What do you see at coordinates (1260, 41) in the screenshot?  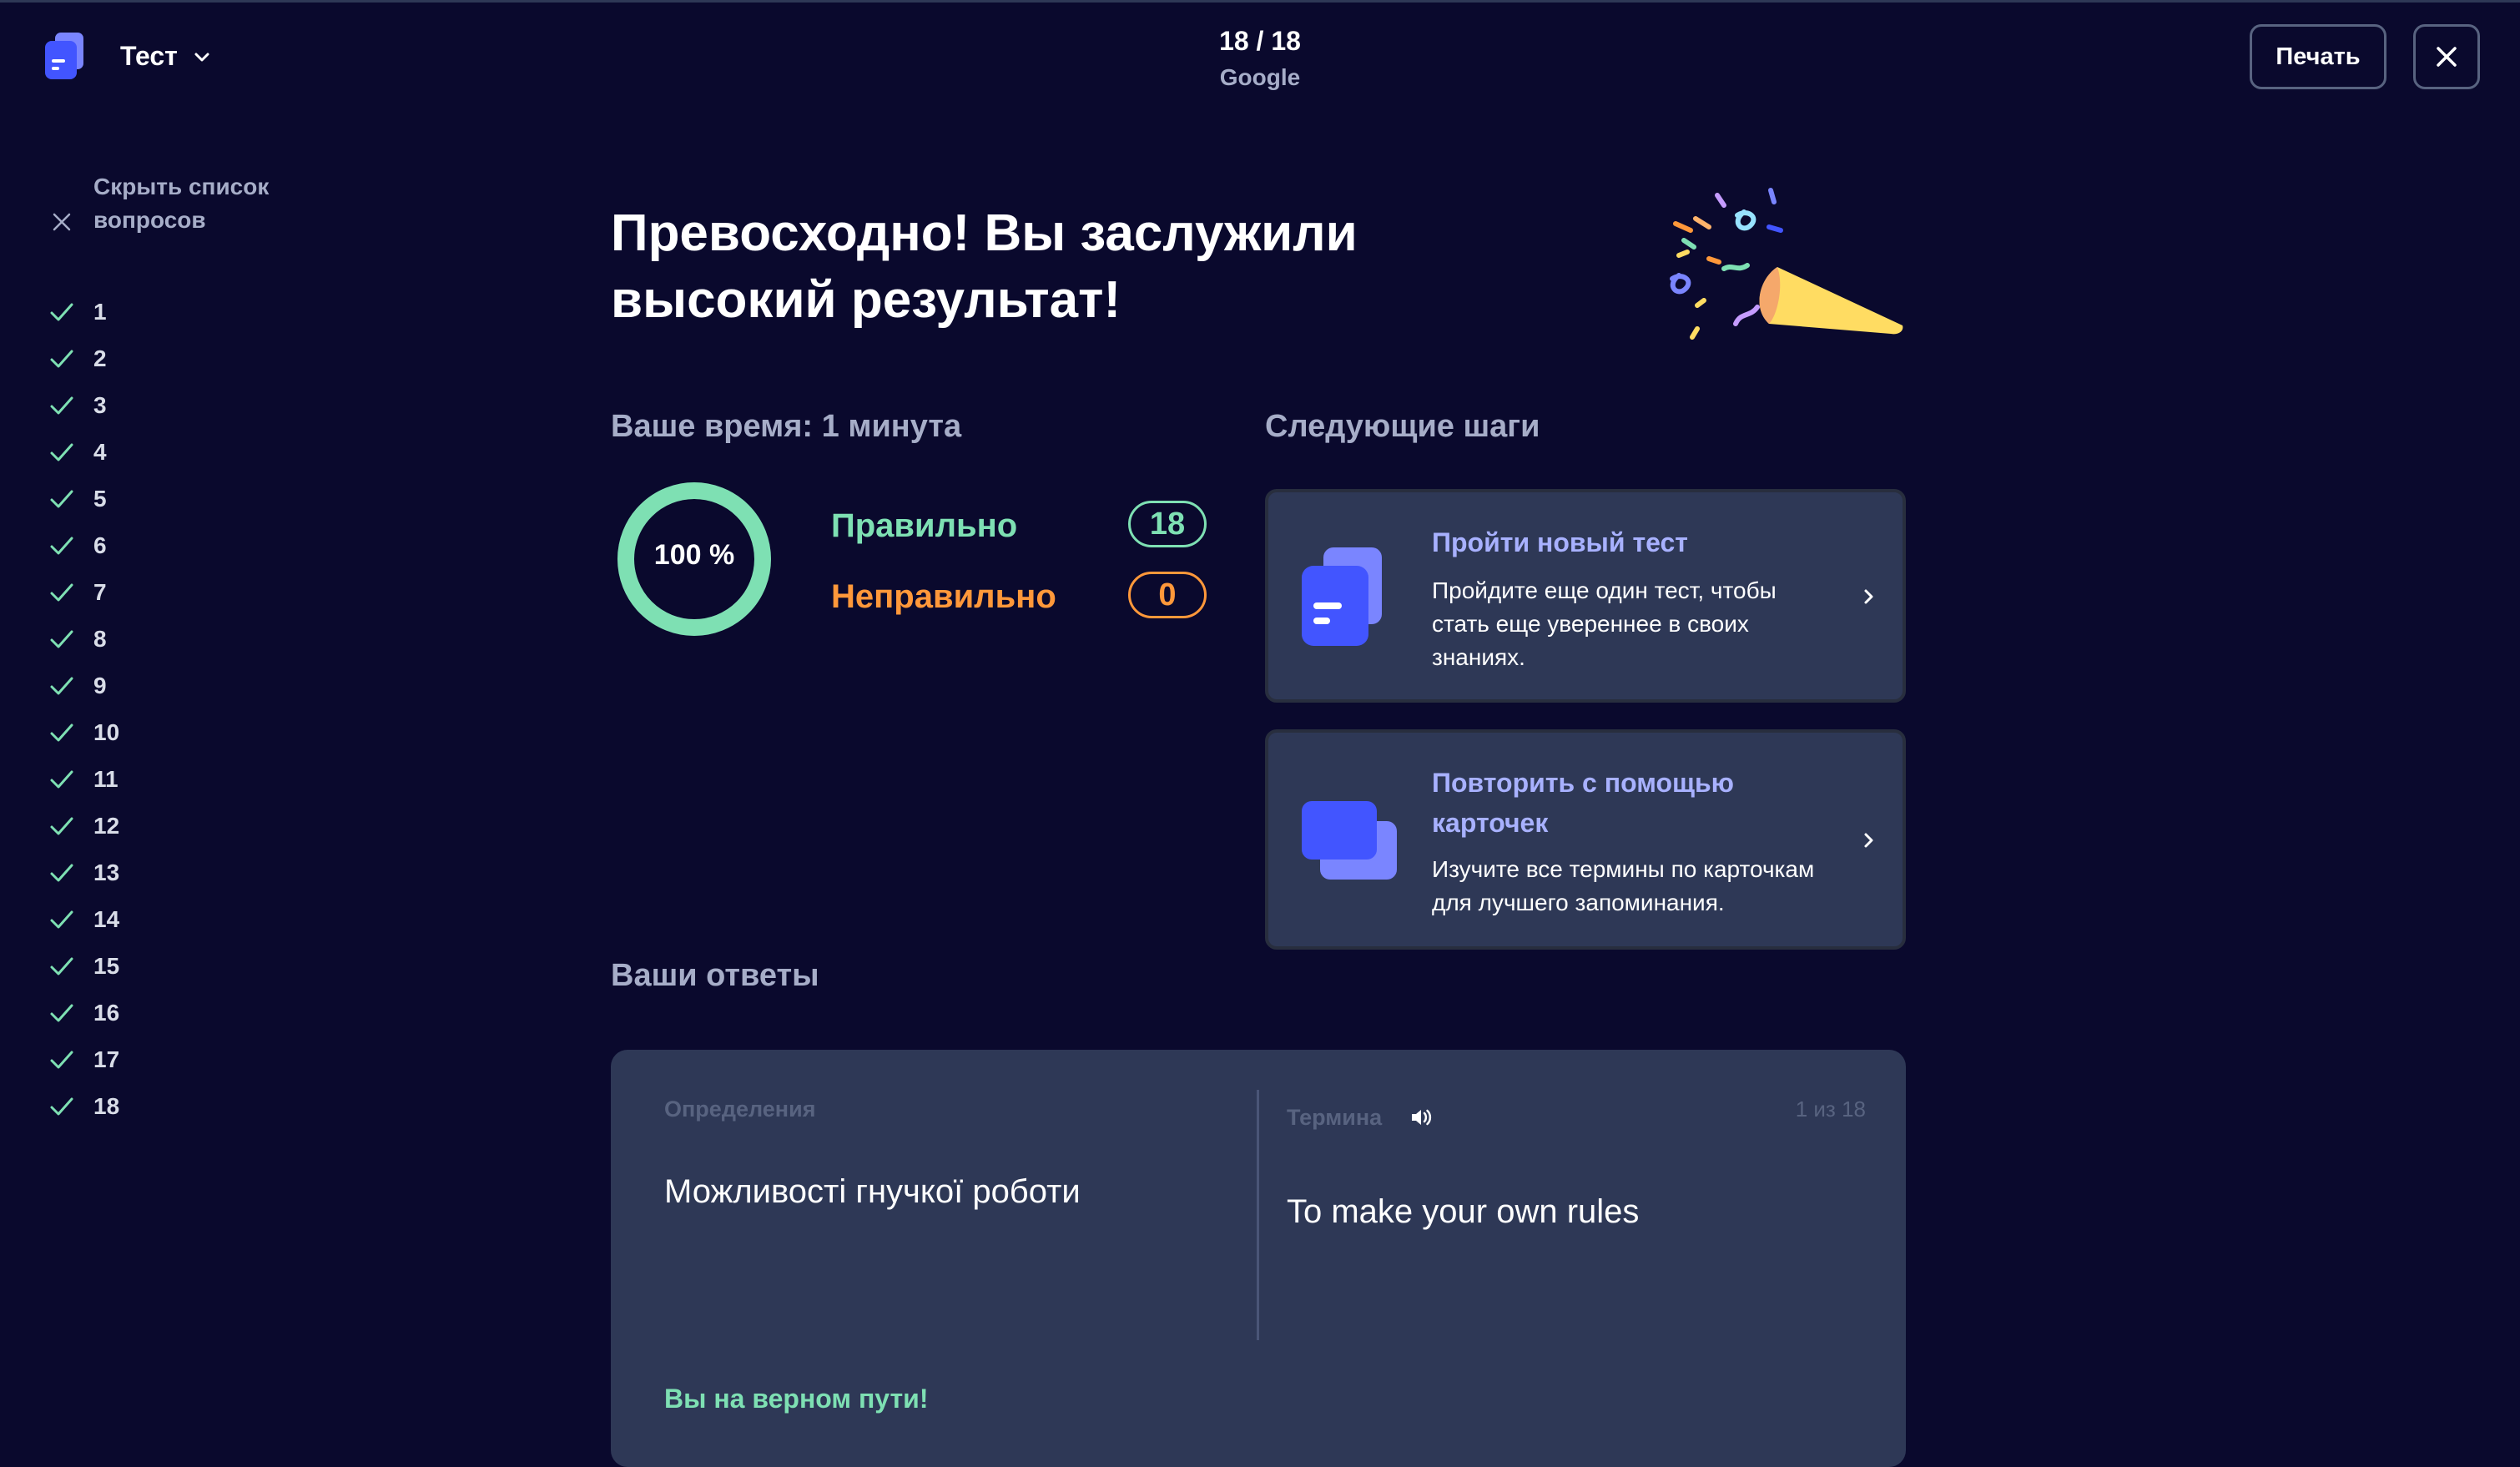 I see `progress-count: 18 / 18` at bounding box center [1260, 41].